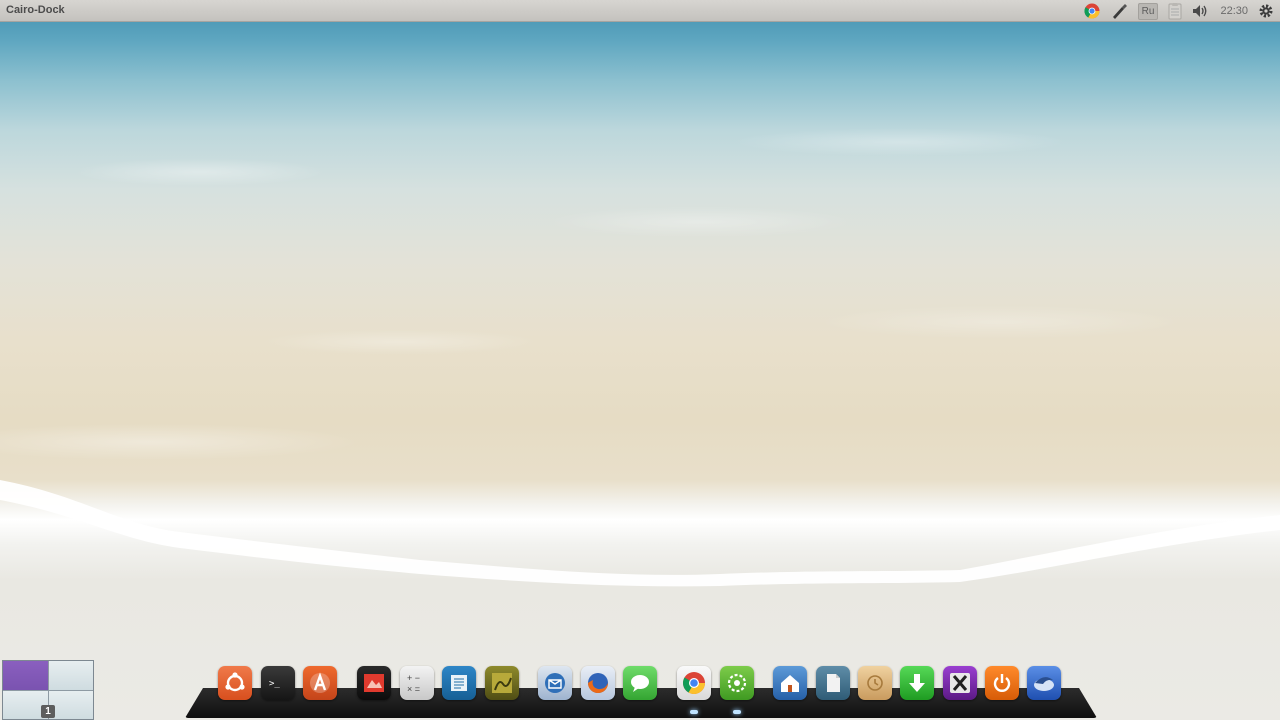 This screenshot has width=1280, height=720. Describe the element at coordinates (320, 683) in the screenshot. I see `software-center-icon` at that location.